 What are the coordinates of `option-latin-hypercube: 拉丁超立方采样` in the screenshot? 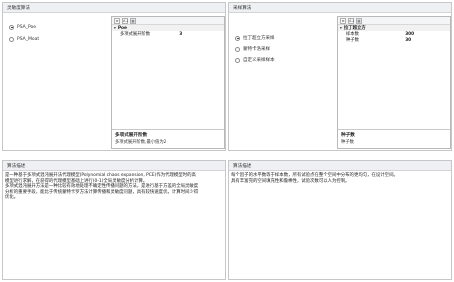 It's located at (255, 38).